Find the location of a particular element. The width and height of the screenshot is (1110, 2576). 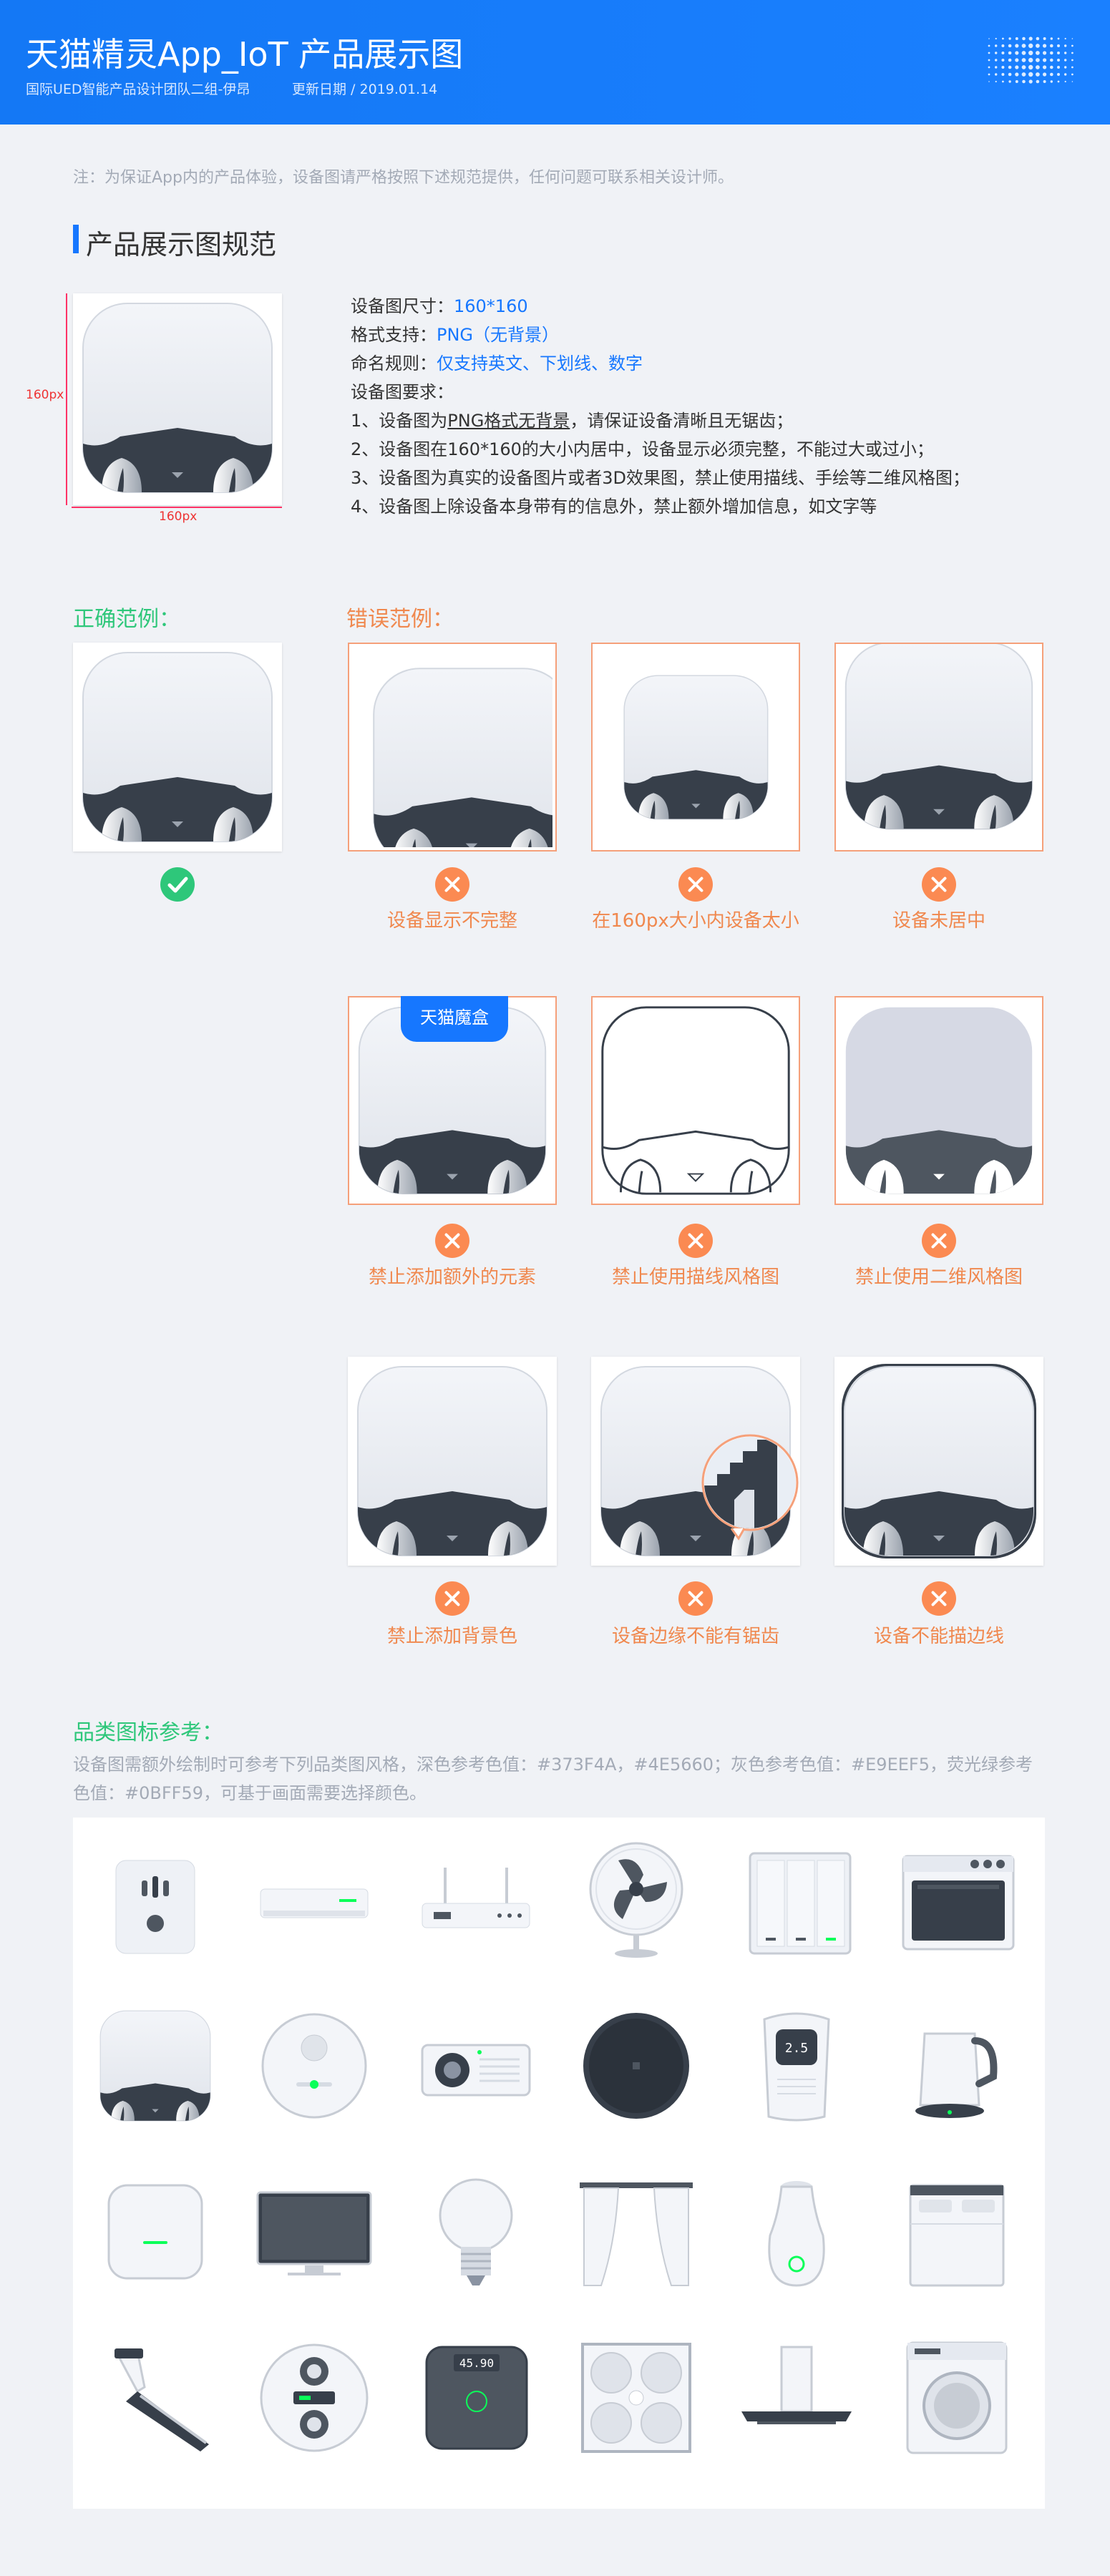

kettle-icon is located at coordinates (957, 2066).